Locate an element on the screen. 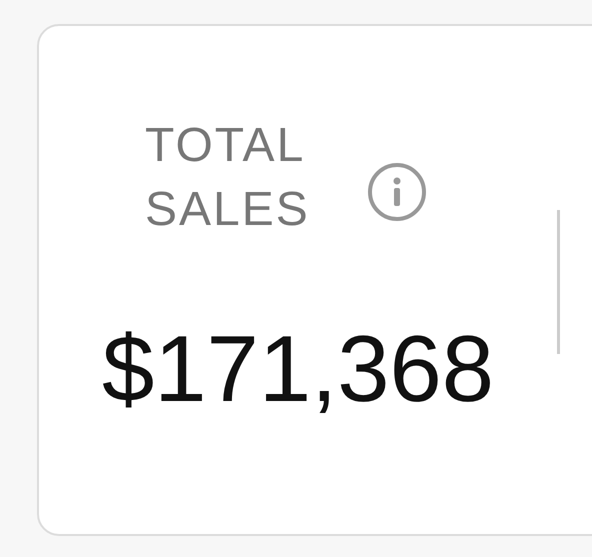 The height and width of the screenshot is (557, 592). sales-value: $171,368 is located at coordinates (298, 369).